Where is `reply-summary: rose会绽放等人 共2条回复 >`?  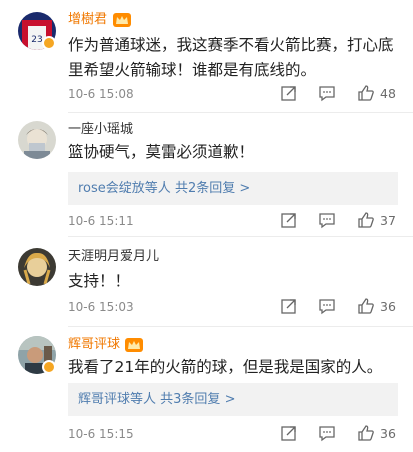
reply-summary: rose会绽放等人 共2条回复 > is located at coordinates (233, 188).